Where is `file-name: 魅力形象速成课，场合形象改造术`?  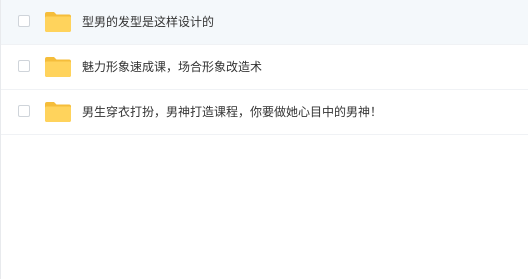
file-name: 魅力形象速成课，场合形象改造术 is located at coordinates (172, 67).